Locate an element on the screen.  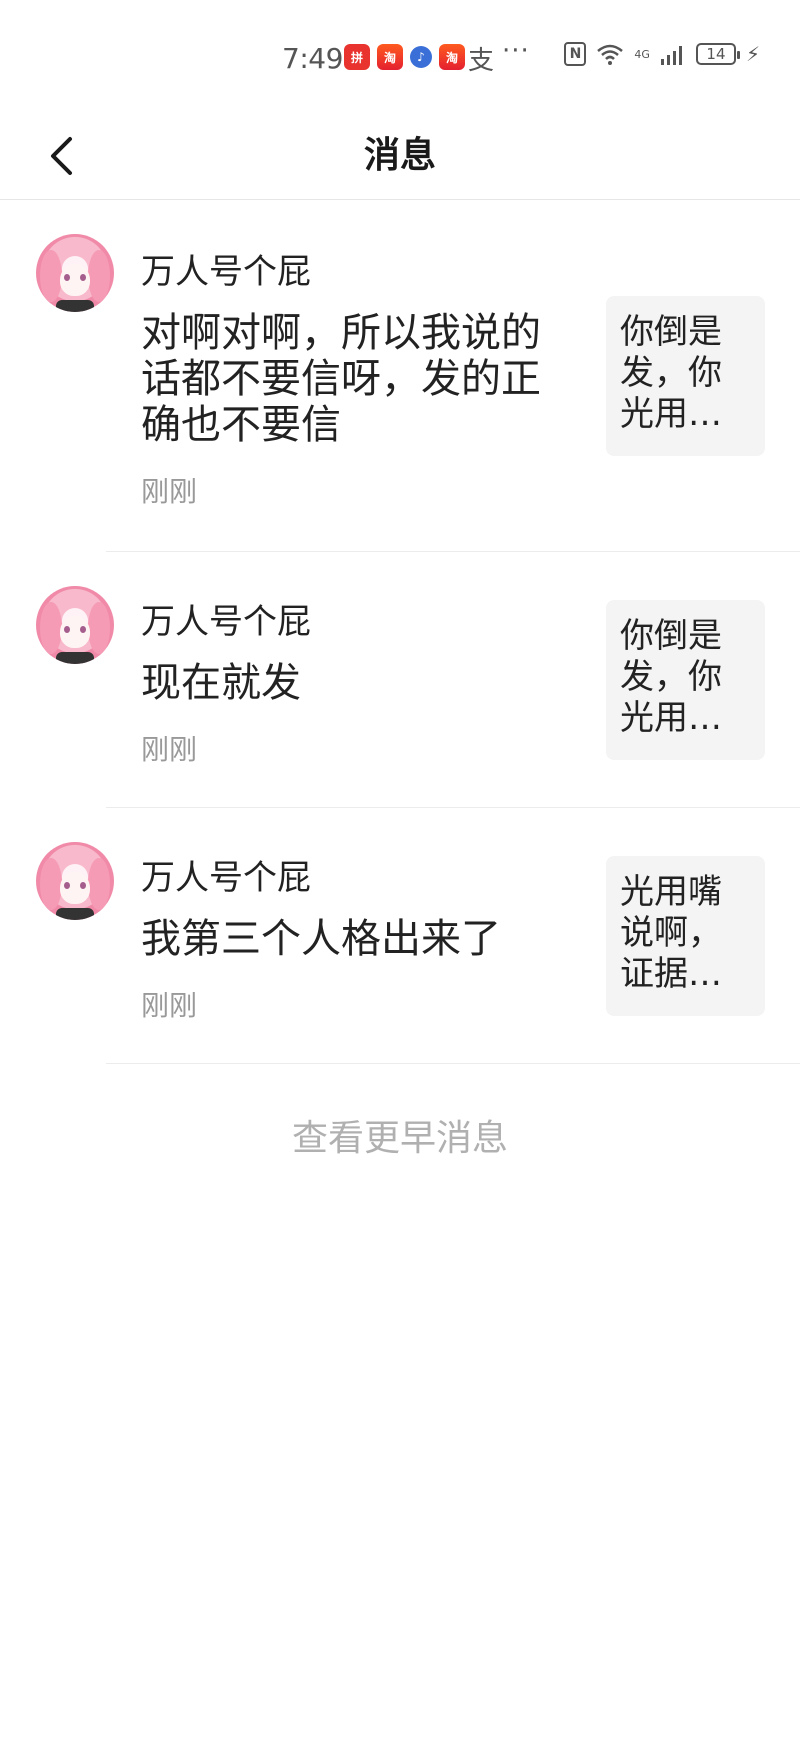
status-right-icons: N 4G 14 ⚡ is located at coordinates (662, 54).